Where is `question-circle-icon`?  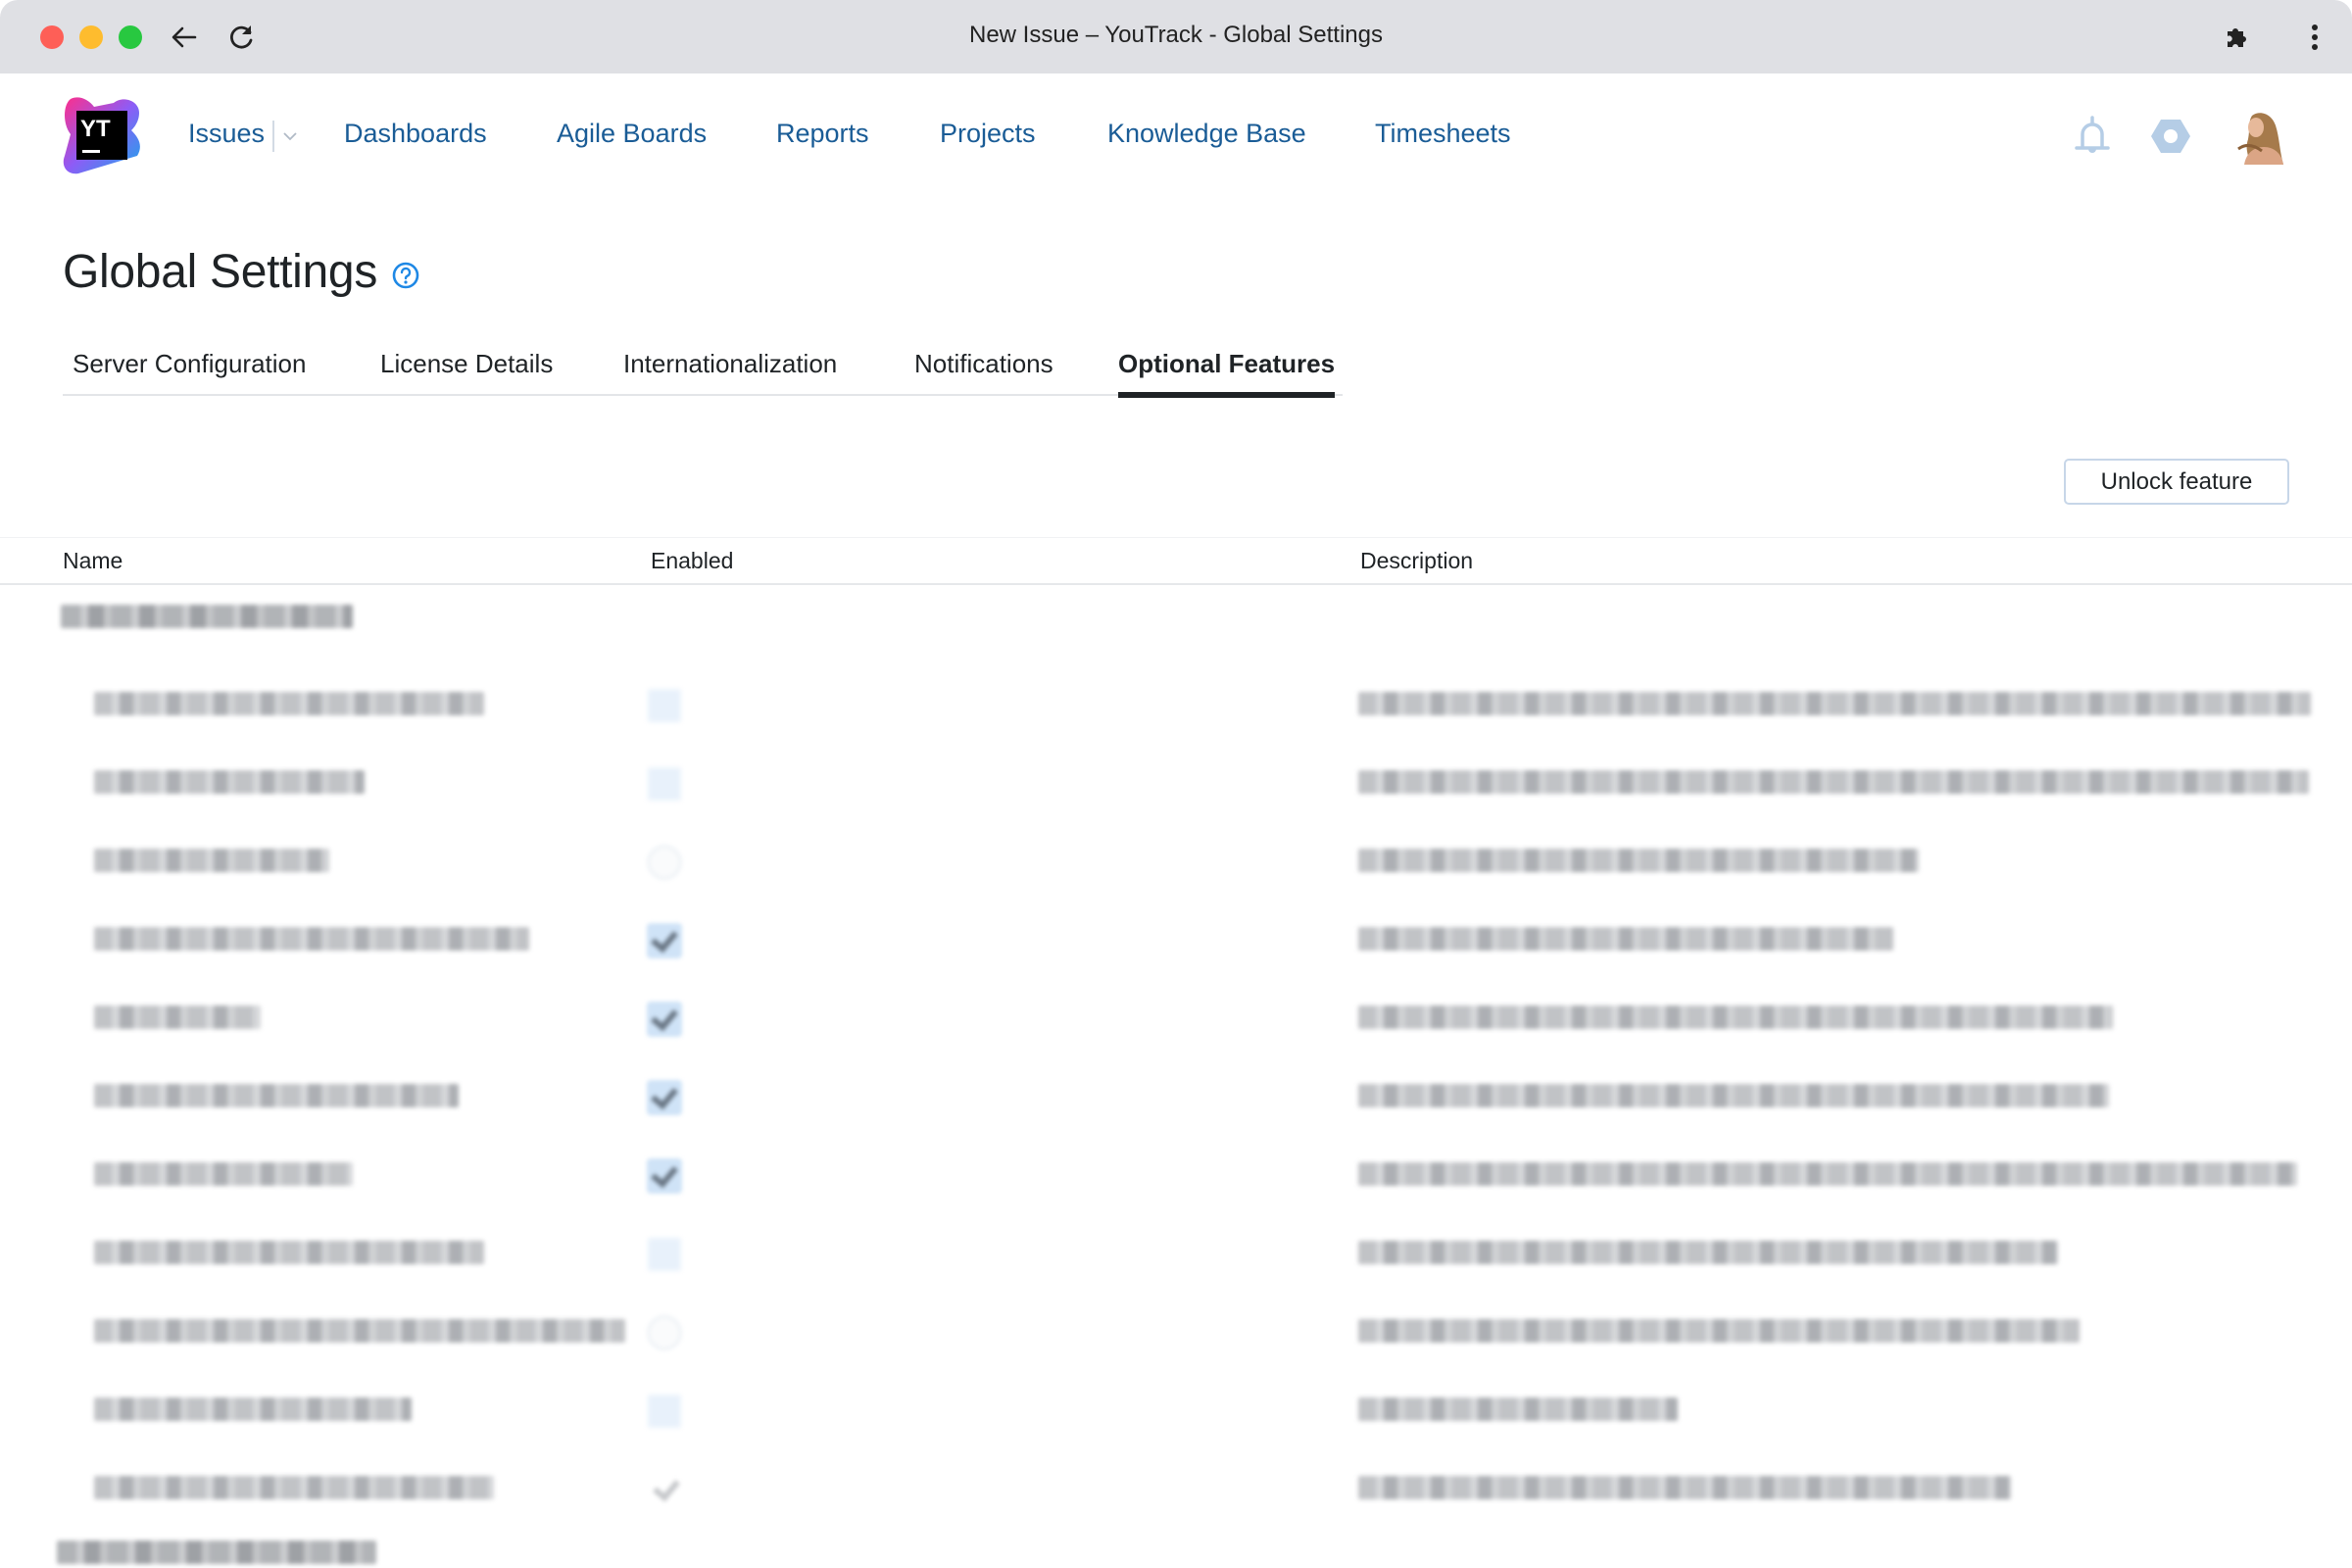 question-circle-icon is located at coordinates (405, 275).